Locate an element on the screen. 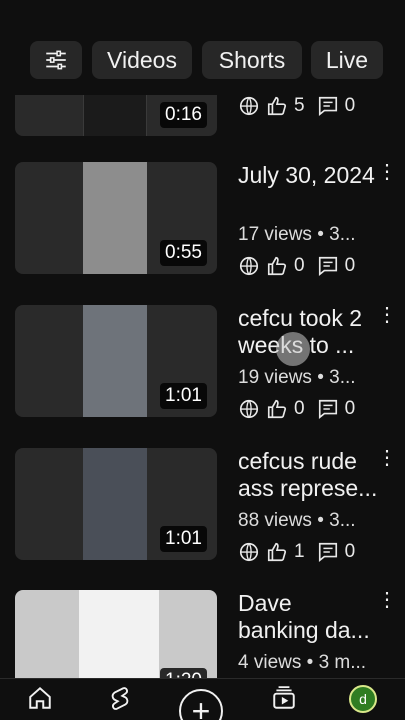 The width and height of the screenshot is (405, 720). video-duration: 0:55 is located at coordinates (183, 253).